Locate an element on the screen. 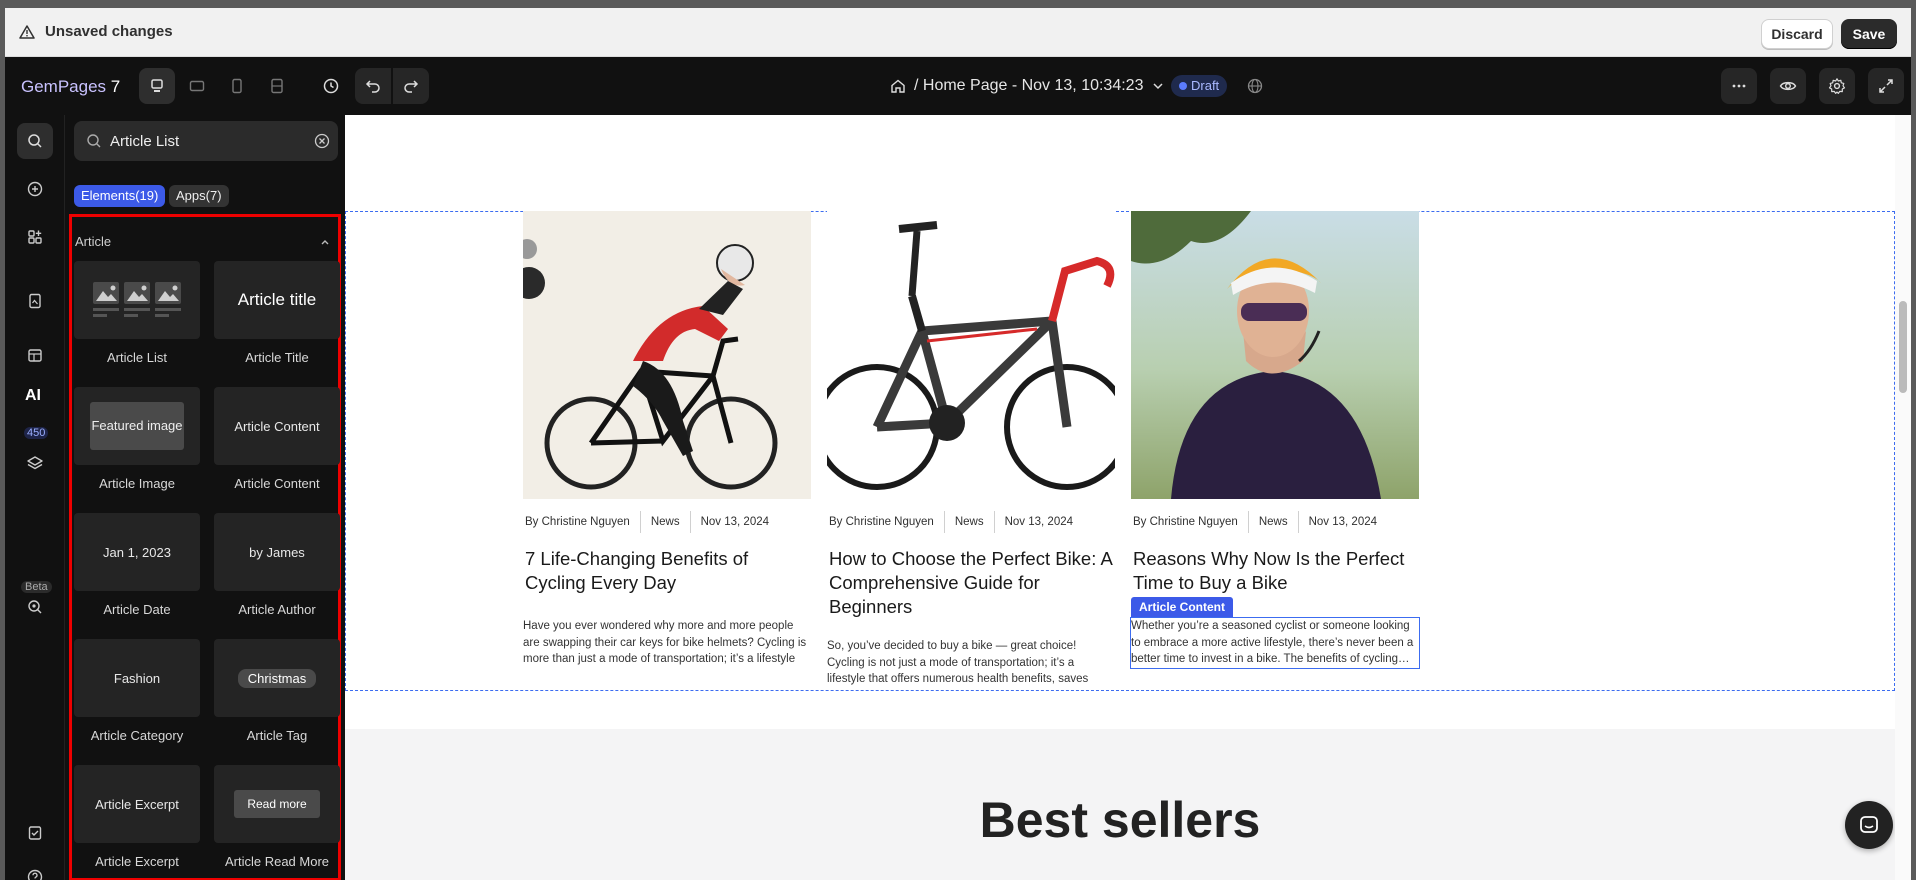 This screenshot has height=880, width=1916. more-horizontal-icon is located at coordinates (1739, 86).